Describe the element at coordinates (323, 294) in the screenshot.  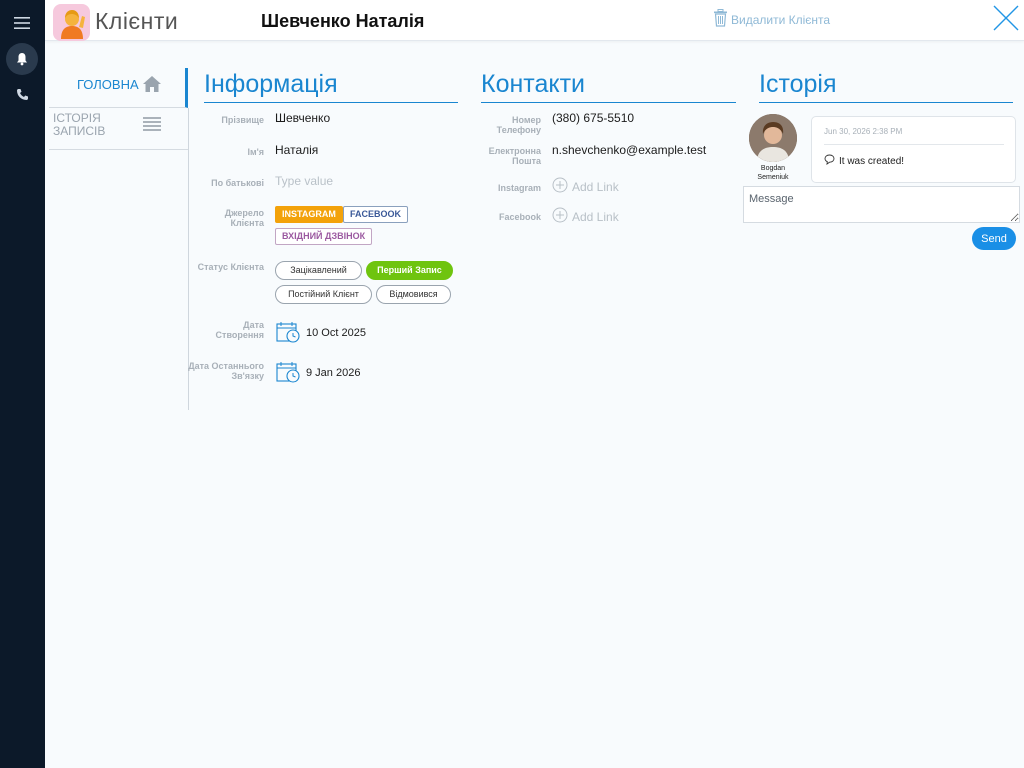
I see `status-pill-regular: Постійний Клієнт` at that location.